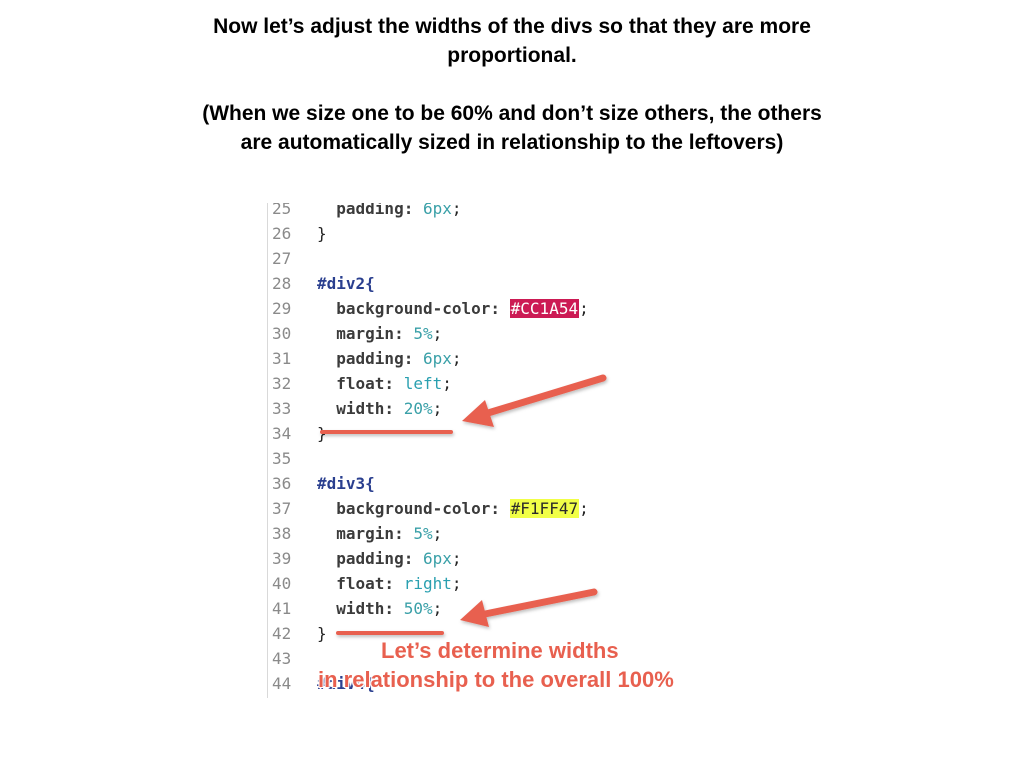 This screenshot has height=768, width=1024. I want to click on line-number: 38, so click(282, 533).